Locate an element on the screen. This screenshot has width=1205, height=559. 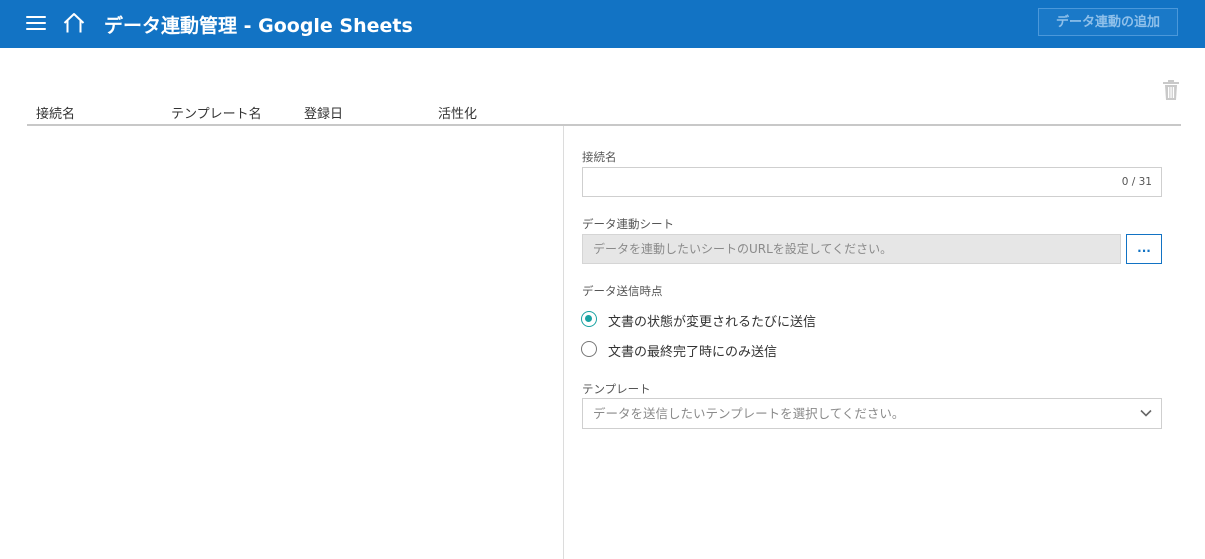
radio-checked-icon is located at coordinates (589, 319).